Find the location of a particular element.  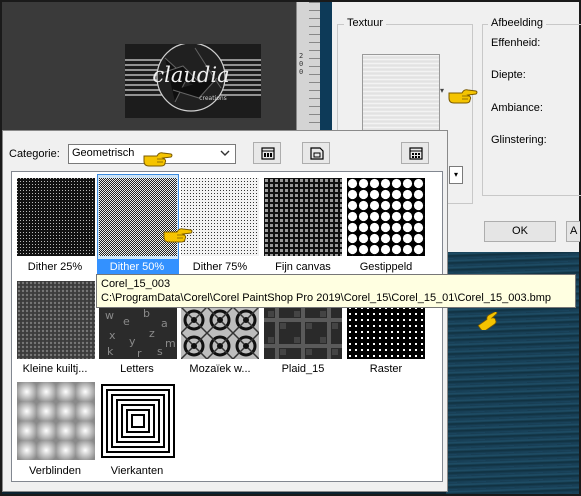

svg-text: e is located at coordinates (126, 321).